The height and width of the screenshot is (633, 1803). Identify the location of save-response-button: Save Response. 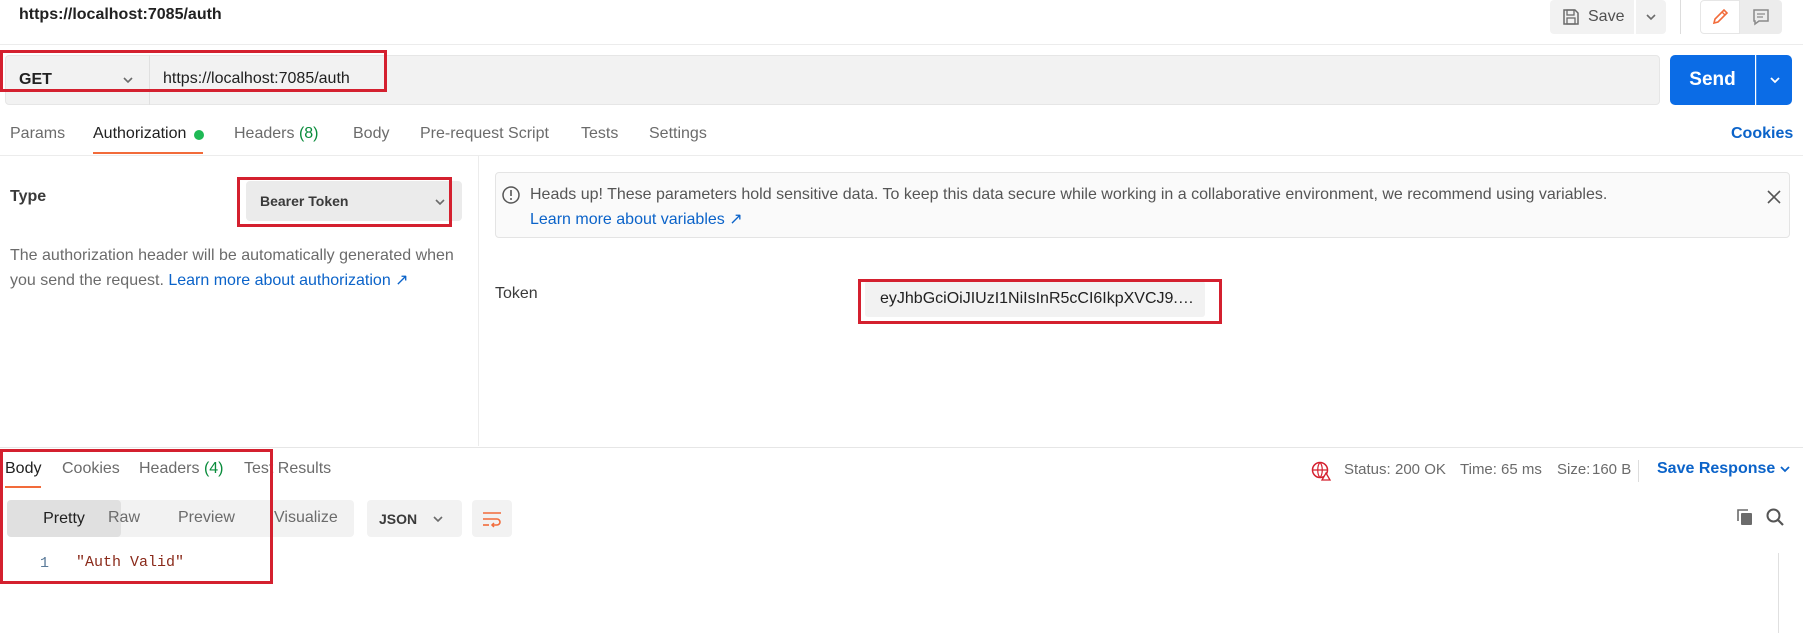
(1716, 469).